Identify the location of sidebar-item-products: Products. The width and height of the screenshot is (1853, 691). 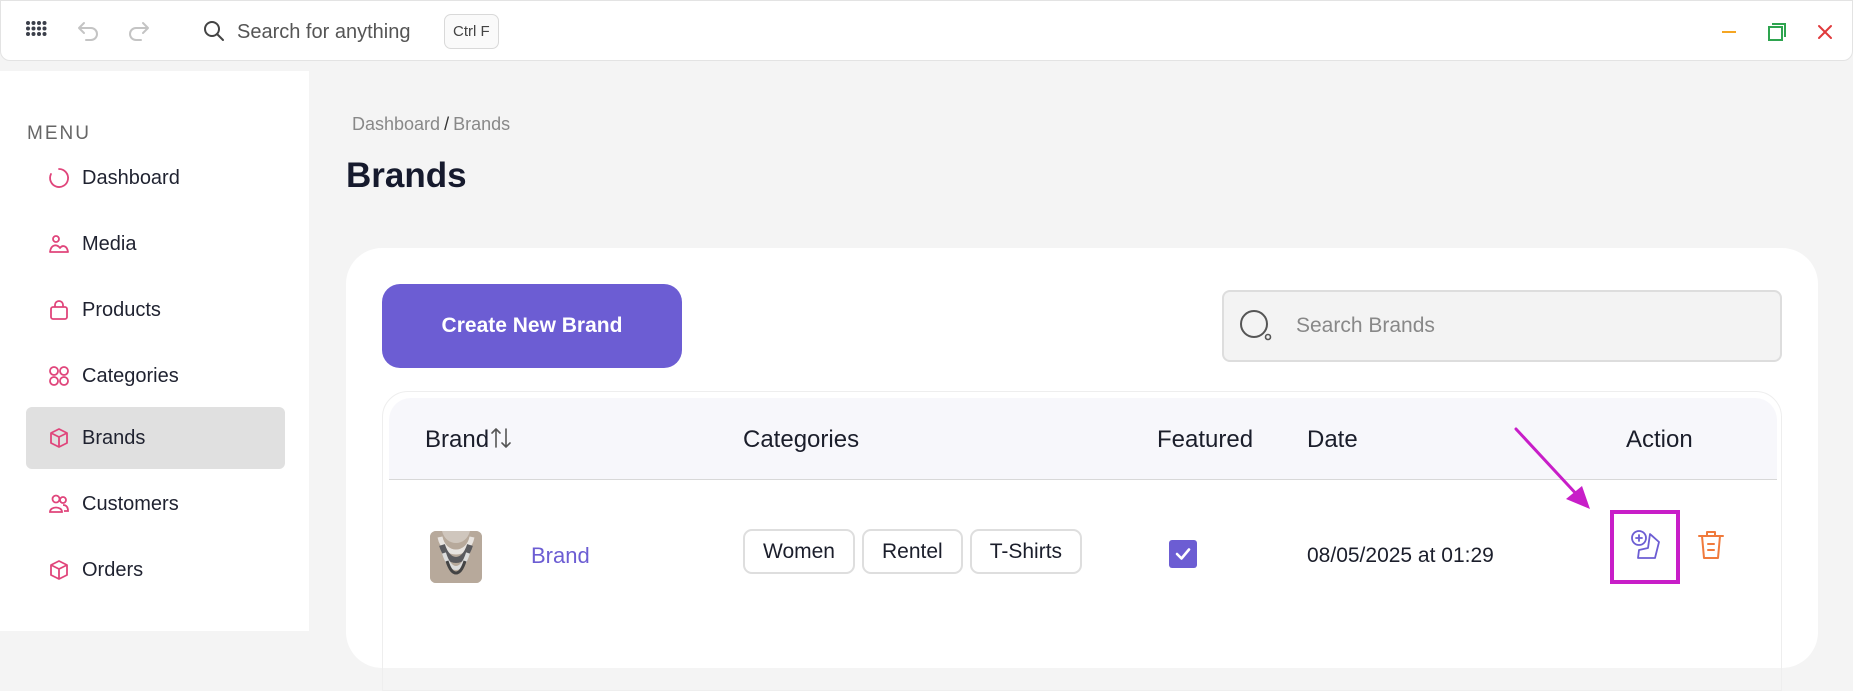
(155, 310).